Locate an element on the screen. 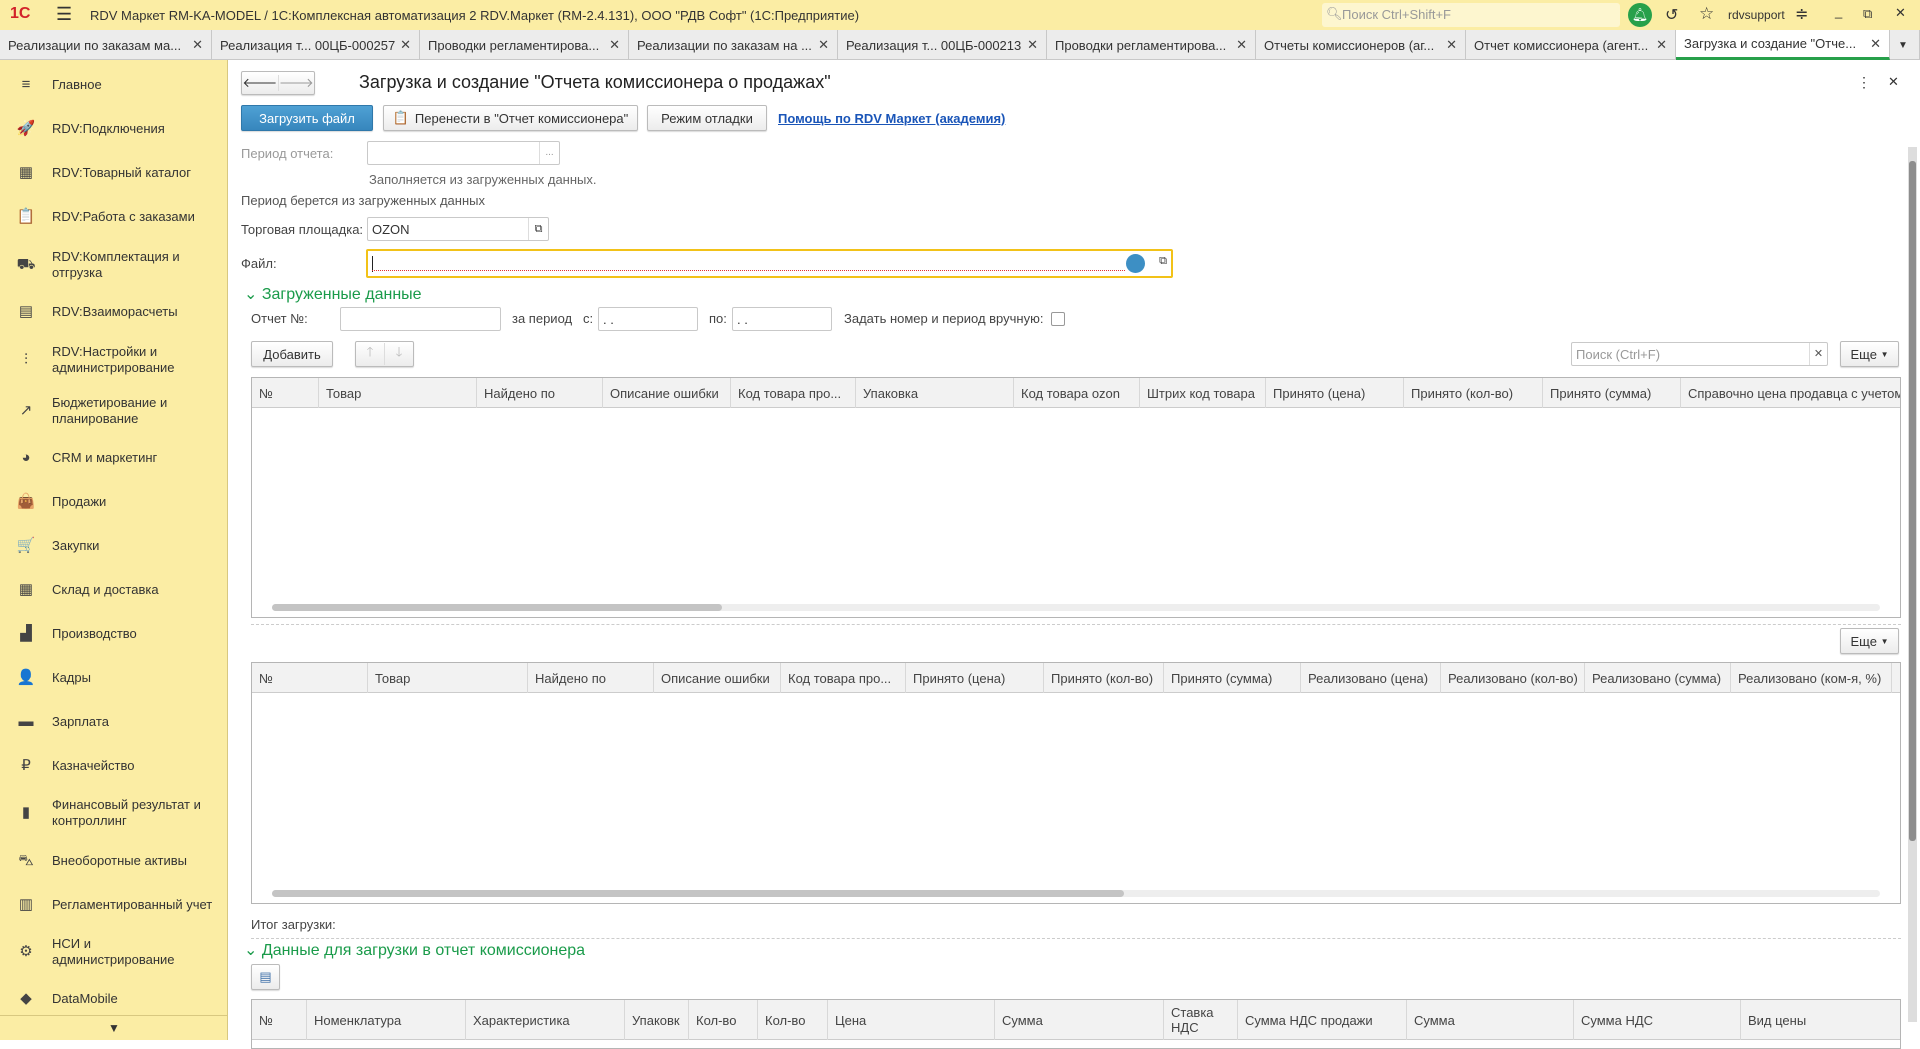 This screenshot has width=1920, height=1049. sidebar-item: ▟ Производство is located at coordinates (114, 634).